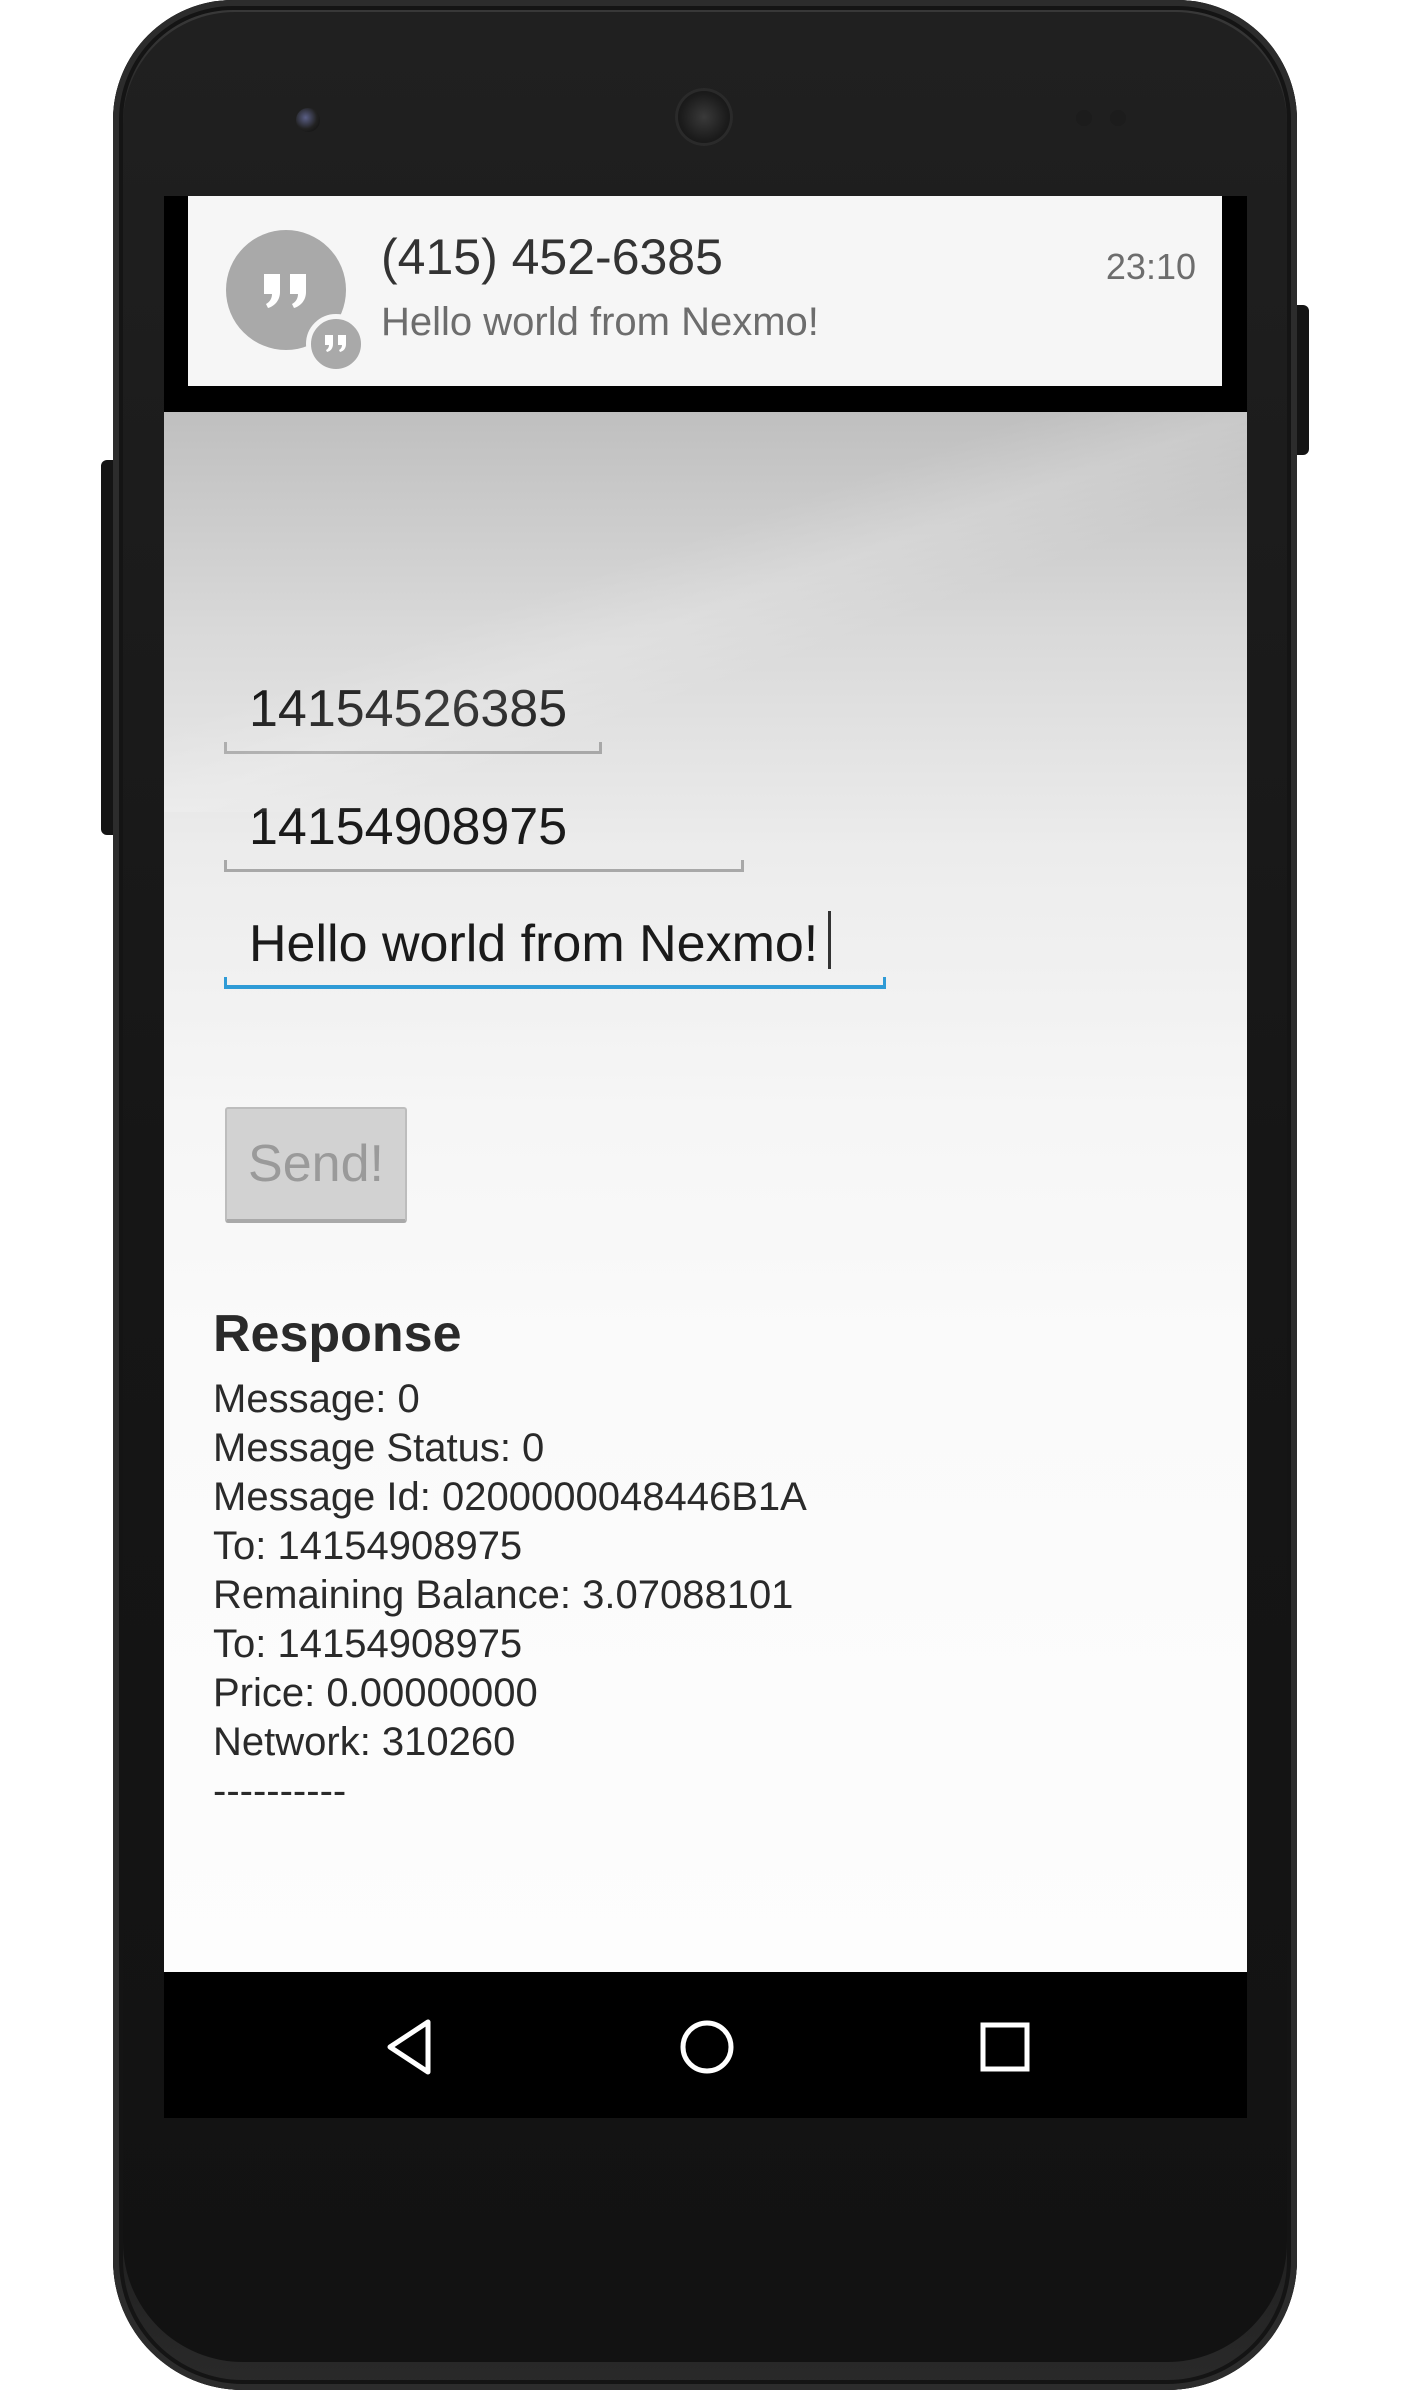 This screenshot has width=1410, height=2406. Describe the element at coordinates (375, 1693) in the screenshot. I see `response-line: Price: 0.00000000` at that location.